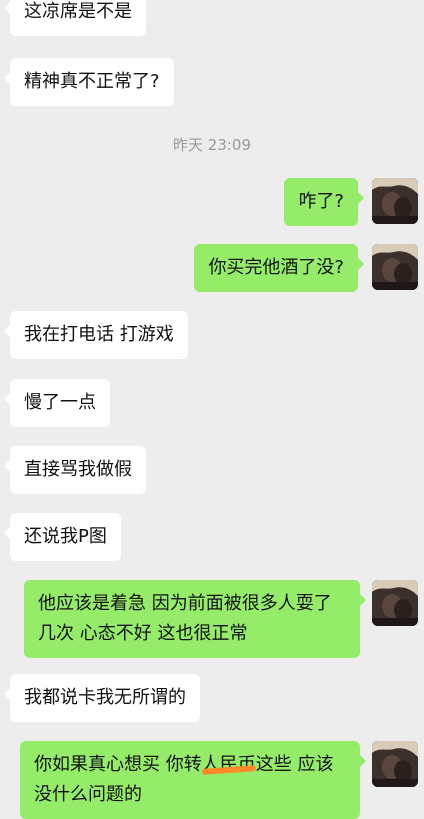  What do you see at coordinates (96, 335) in the screenshot?
I see `incoming-message: 我在打电话 打游戏` at bounding box center [96, 335].